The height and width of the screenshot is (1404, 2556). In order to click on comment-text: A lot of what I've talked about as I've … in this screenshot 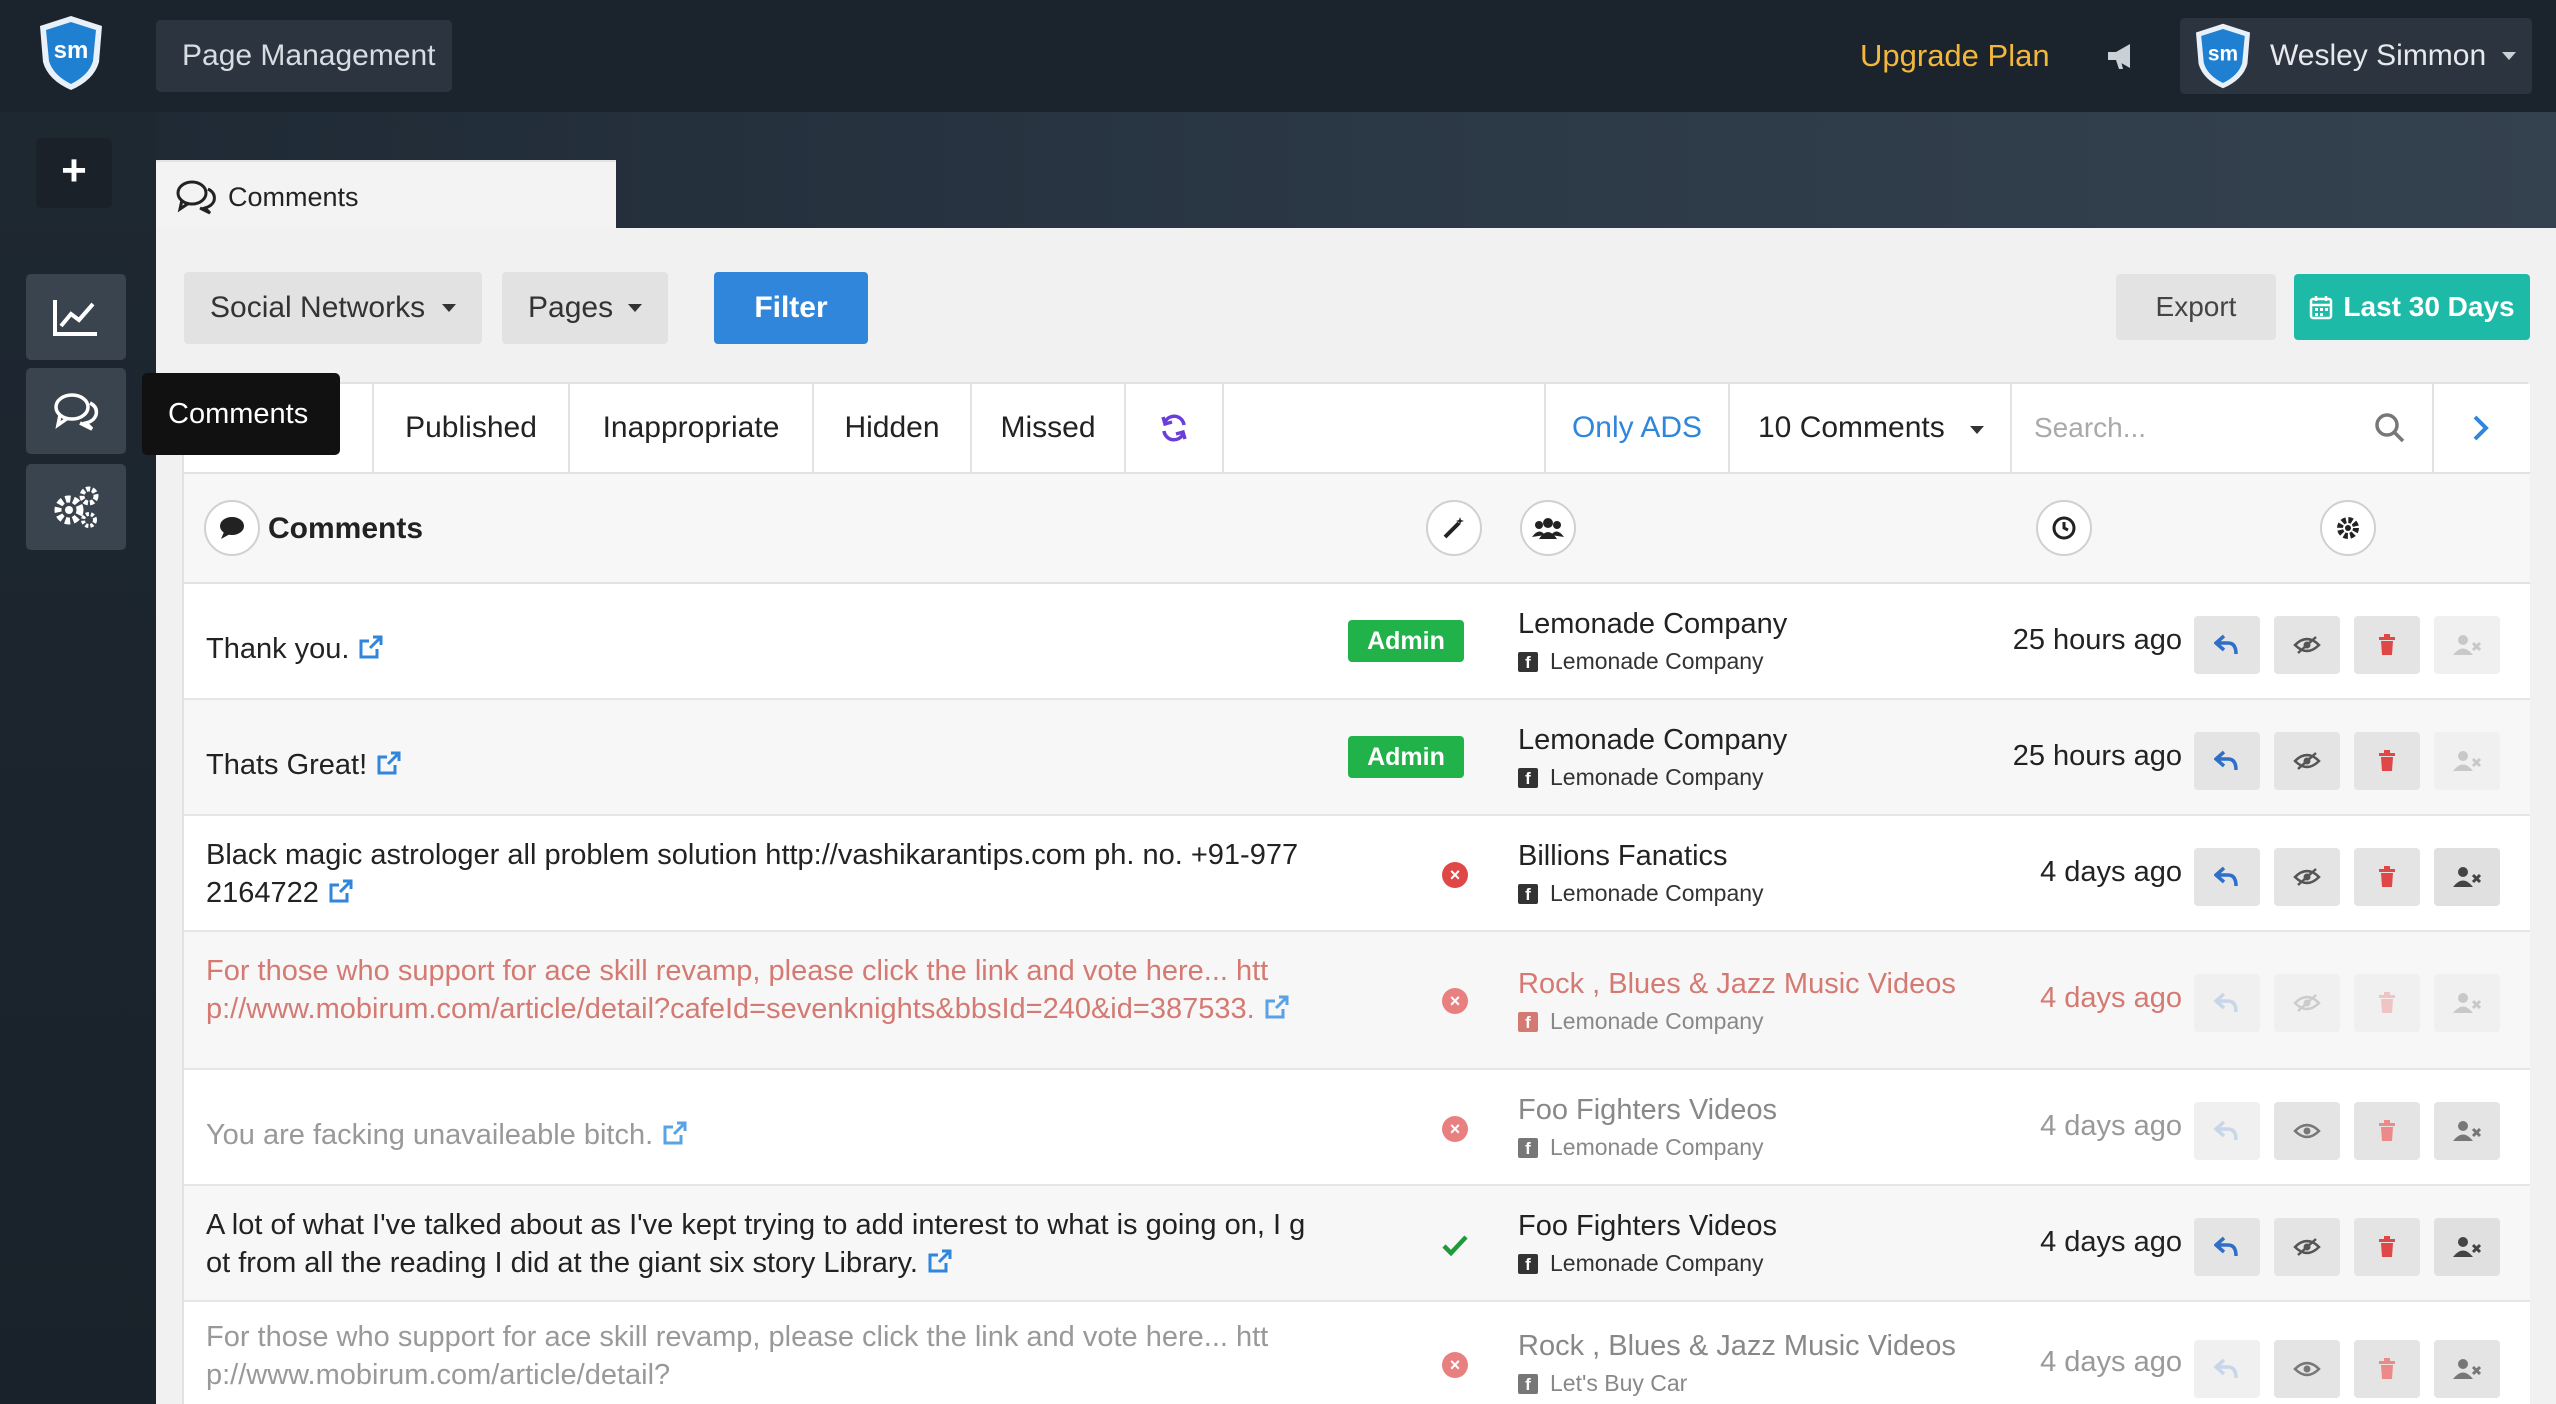, I will do `click(756, 1244)`.